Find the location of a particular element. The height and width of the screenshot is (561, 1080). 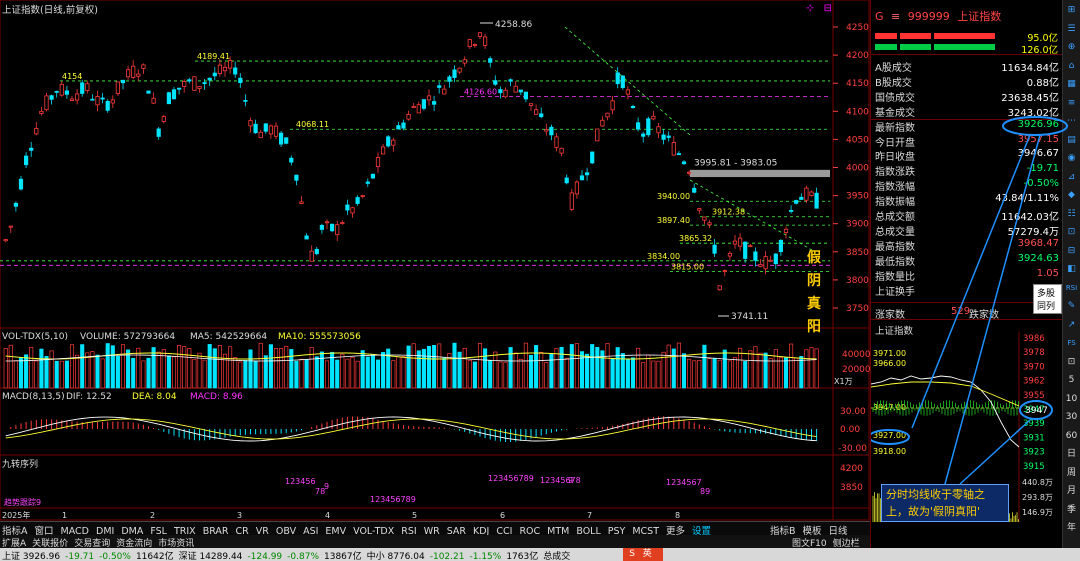

sidebar-icon-22: 30 is located at coordinates (1071, 417).